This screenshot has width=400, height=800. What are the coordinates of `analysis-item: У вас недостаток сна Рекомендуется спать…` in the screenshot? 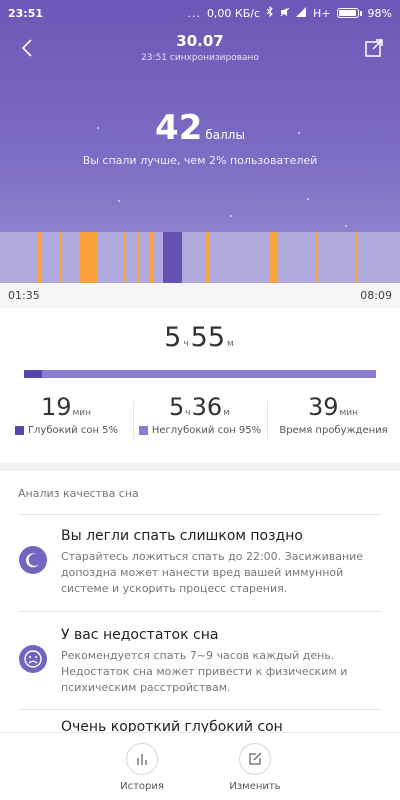 It's located at (200, 667).